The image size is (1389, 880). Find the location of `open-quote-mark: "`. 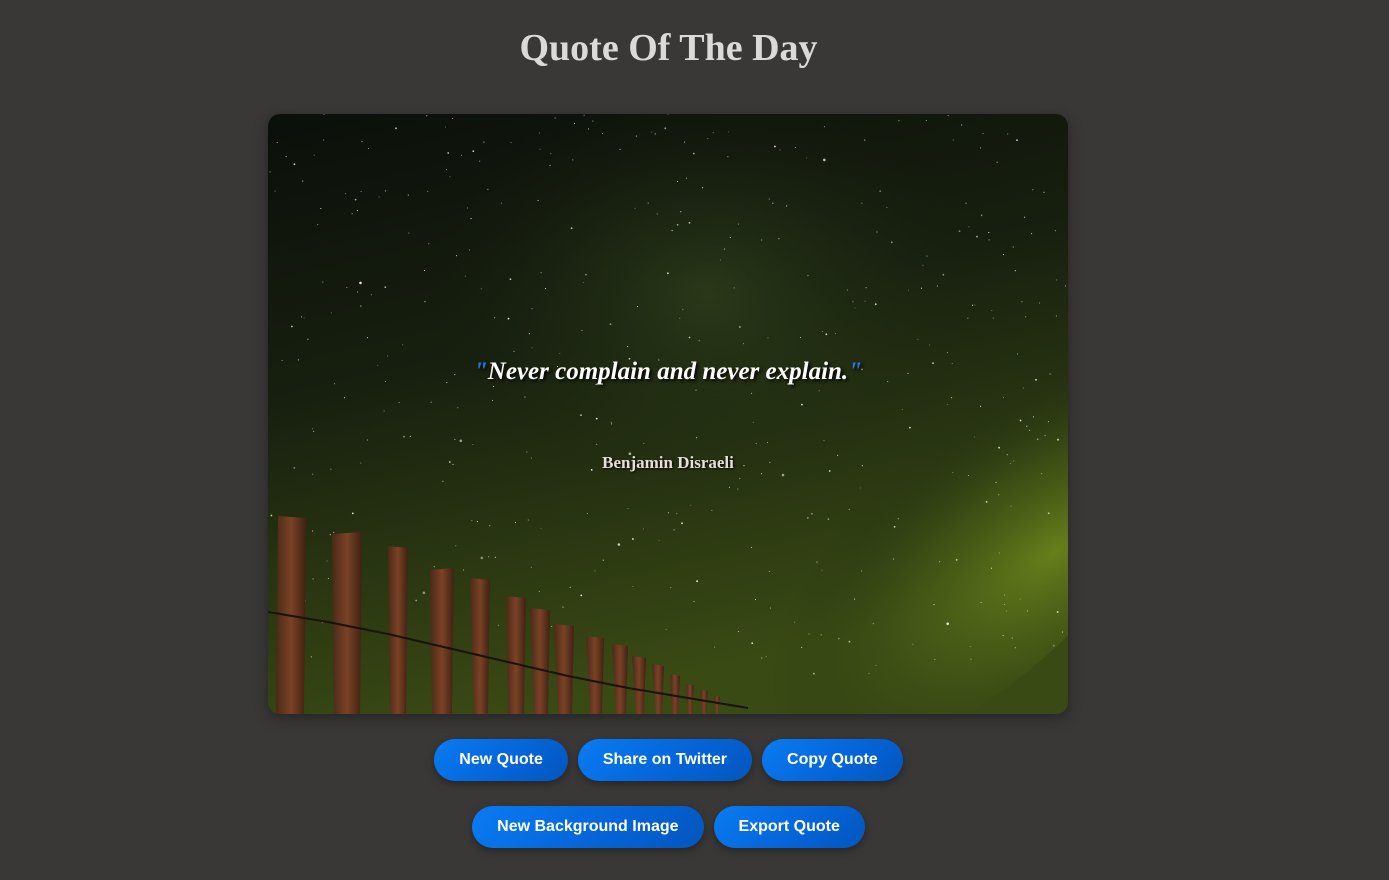

open-quote-mark: " is located at coordinates (480, 371).